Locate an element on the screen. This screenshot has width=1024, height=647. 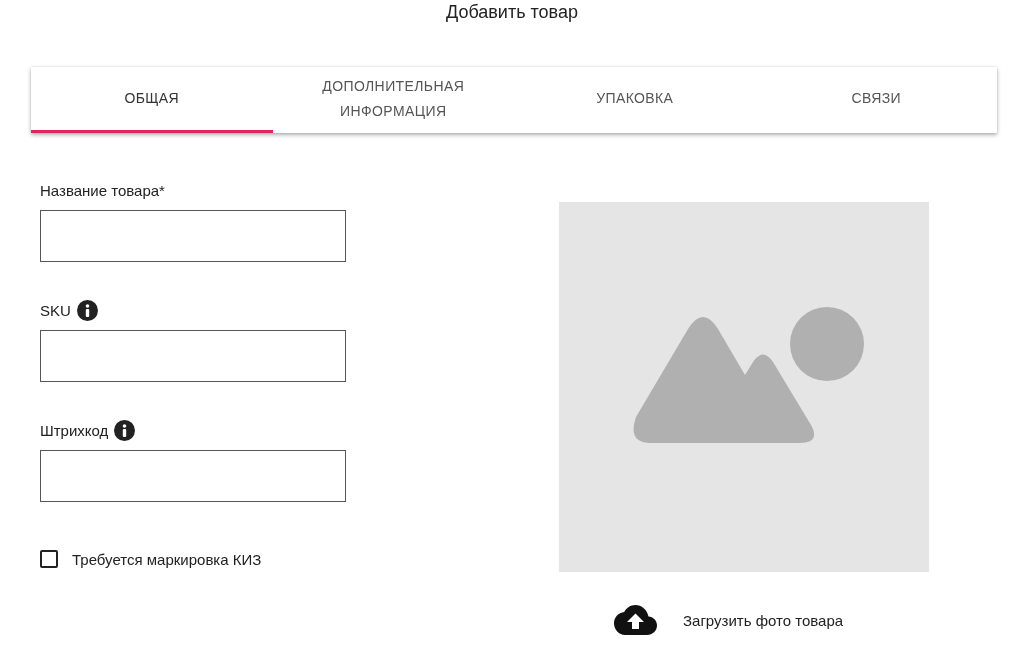
upload-label: Загрузить фото товара is located at coordinates (763, 620).